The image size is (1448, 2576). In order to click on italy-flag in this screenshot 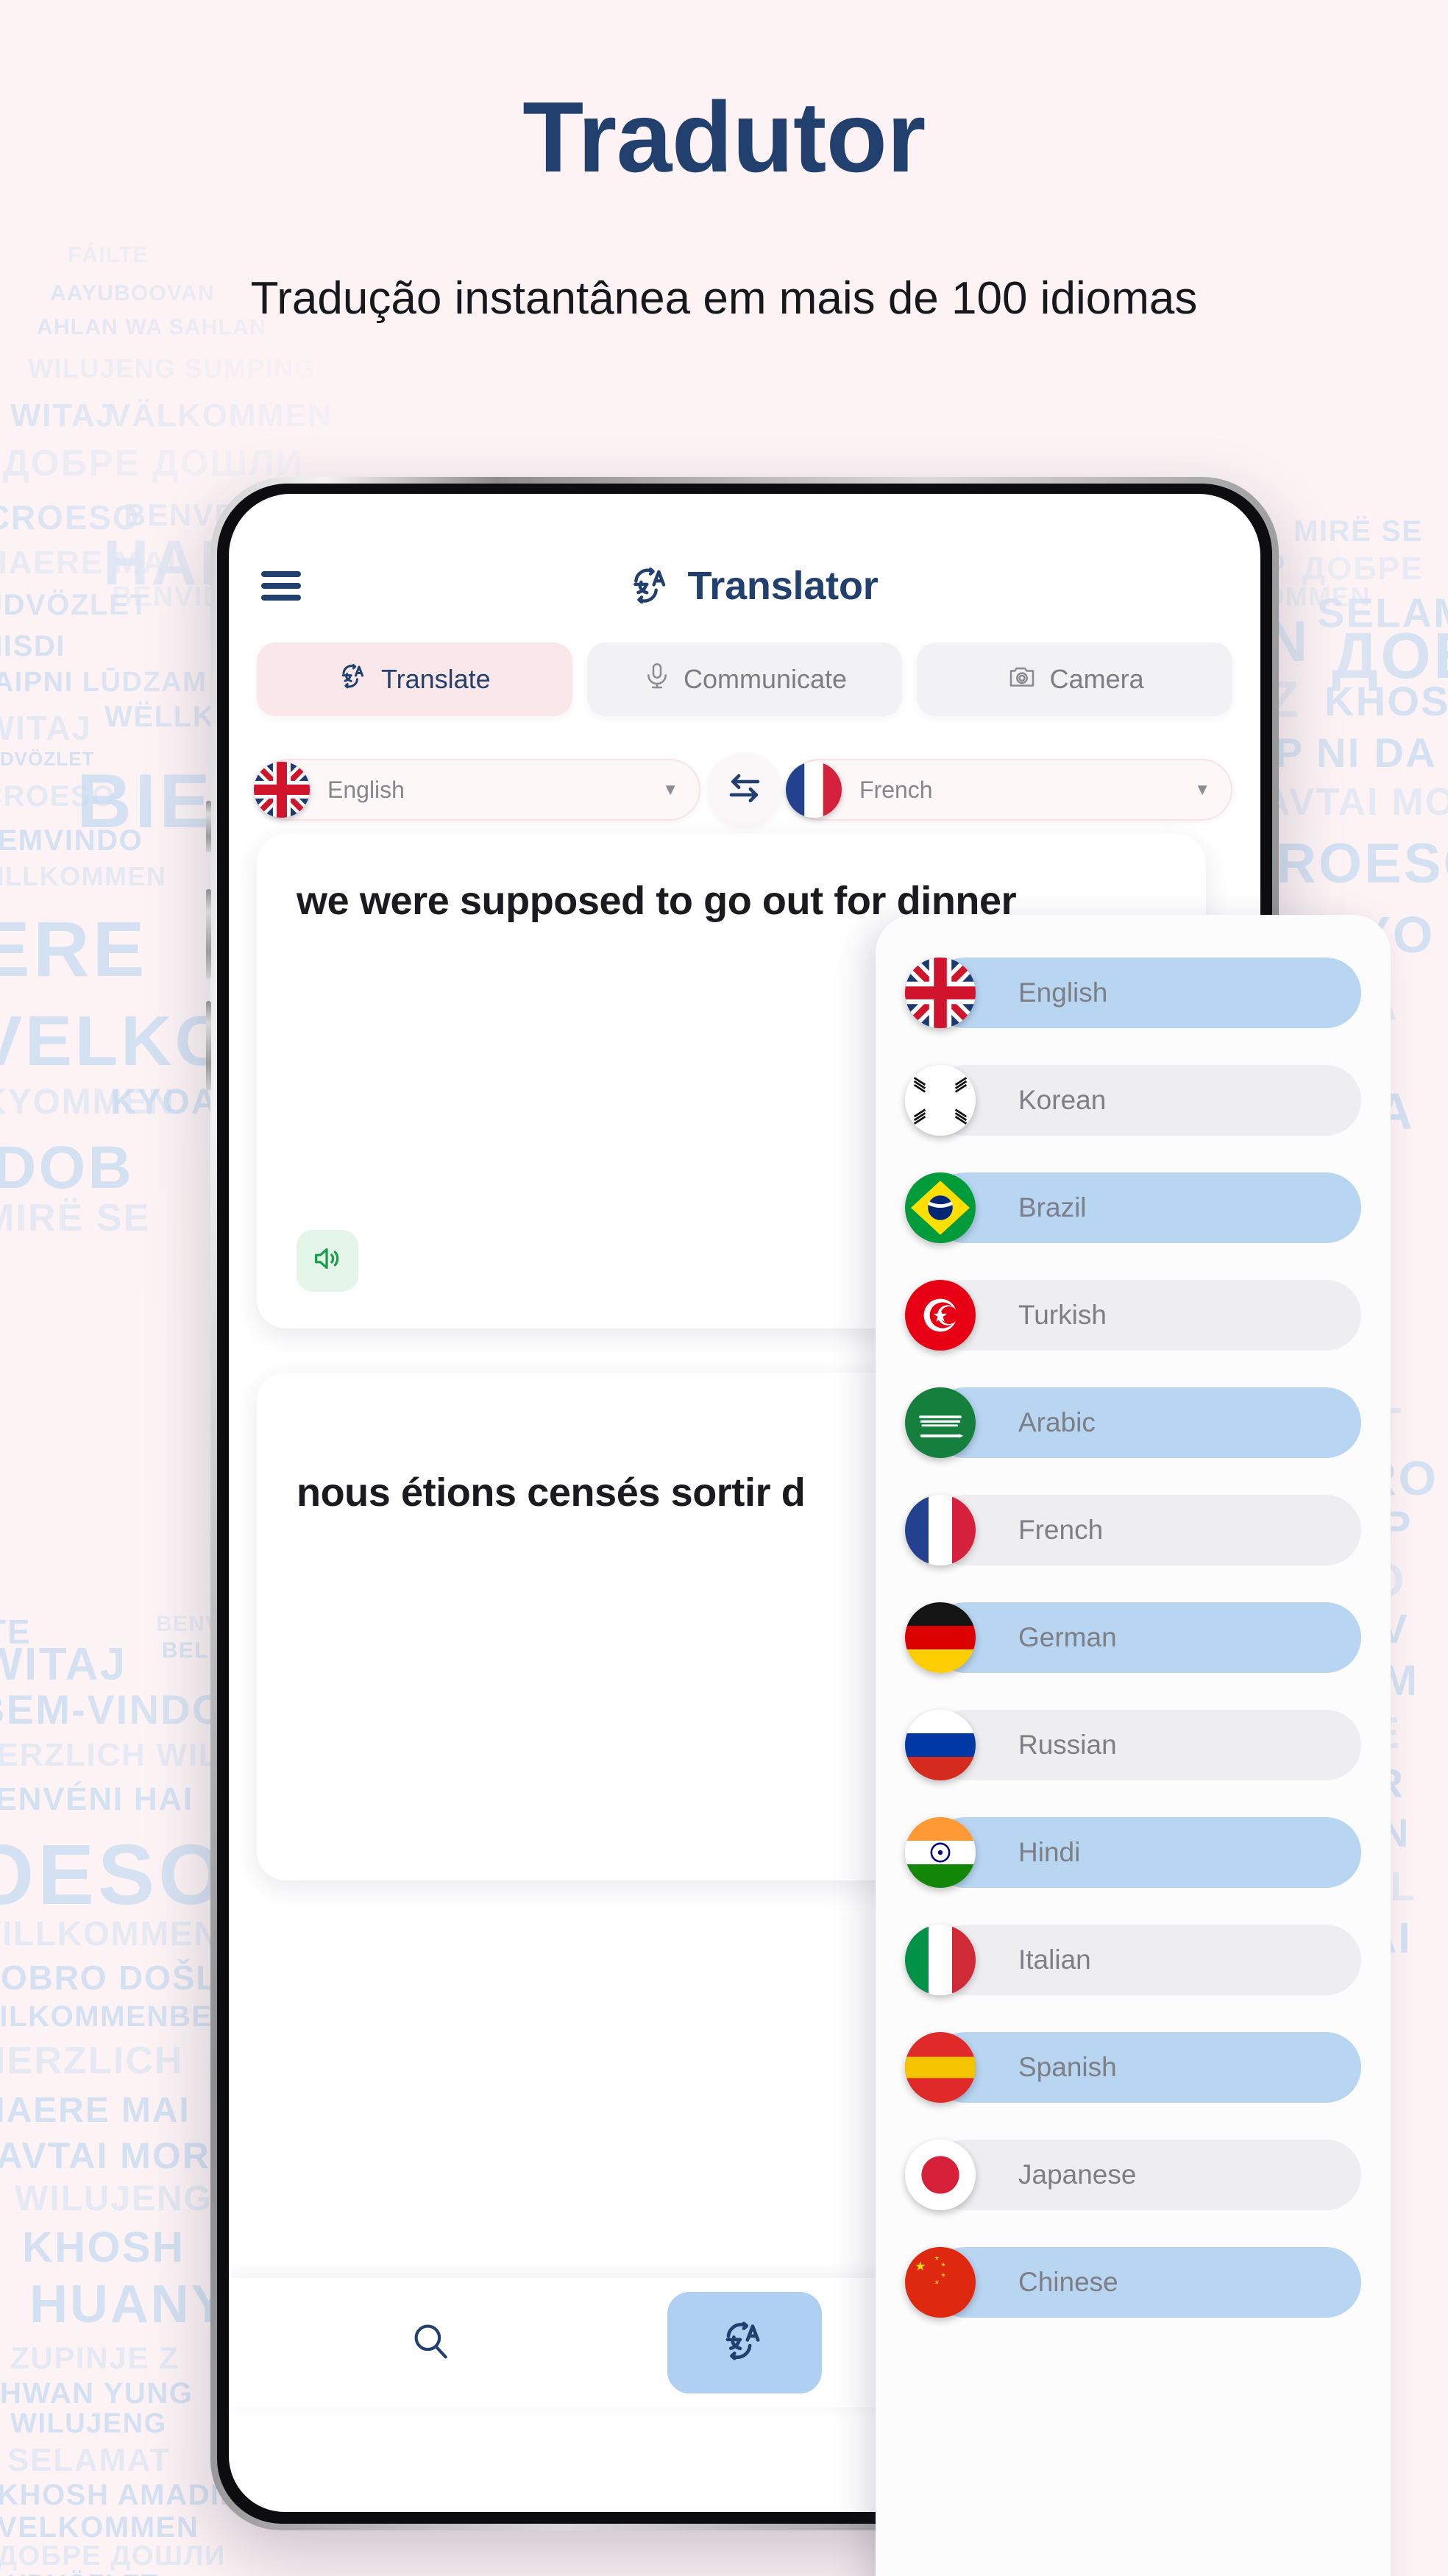, I will do `click(940, 1960)`.